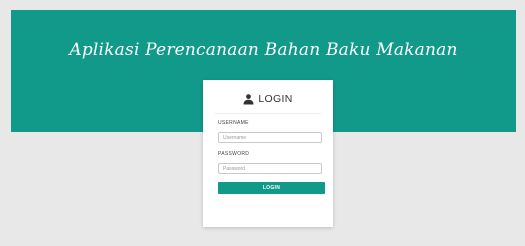 The height and width of the screenshot is (246, 525). I want to click on app-title: Aplikasi Perencanaan Bahan Baku Makanan, so click(263, 50).